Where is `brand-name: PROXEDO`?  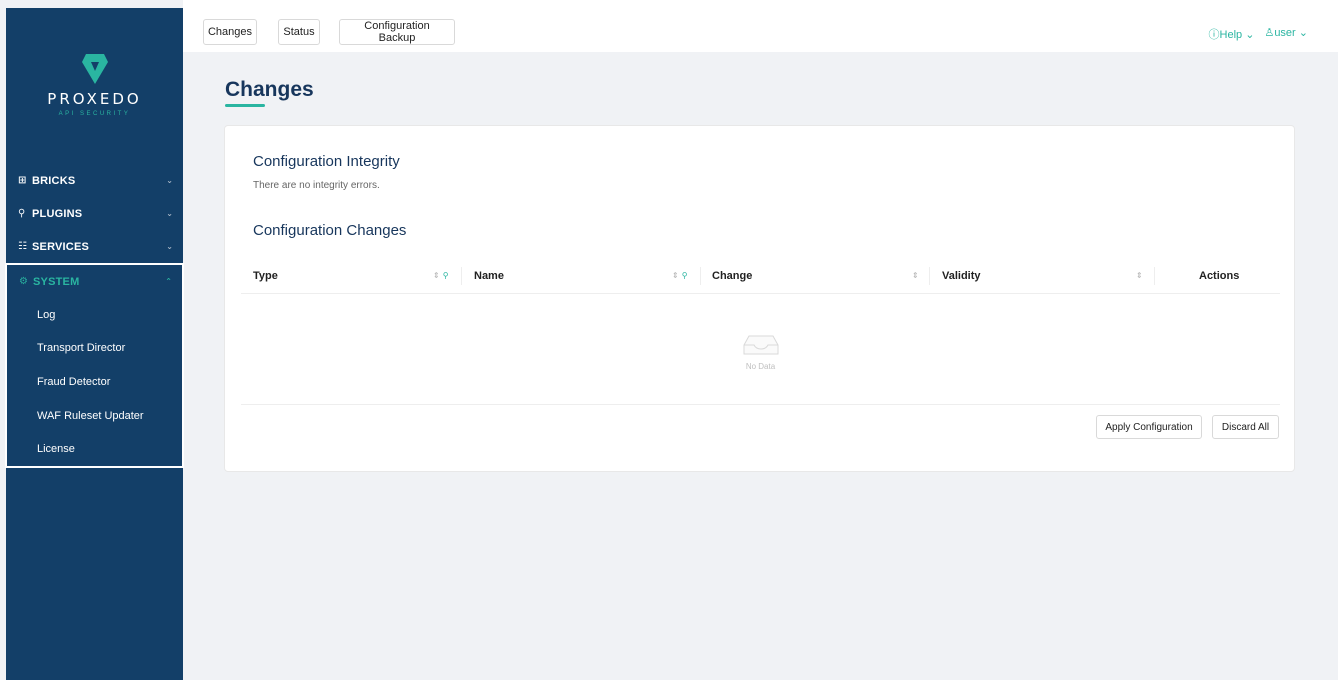 brand-name: PROXEDO is located at coordinates (94, 99).